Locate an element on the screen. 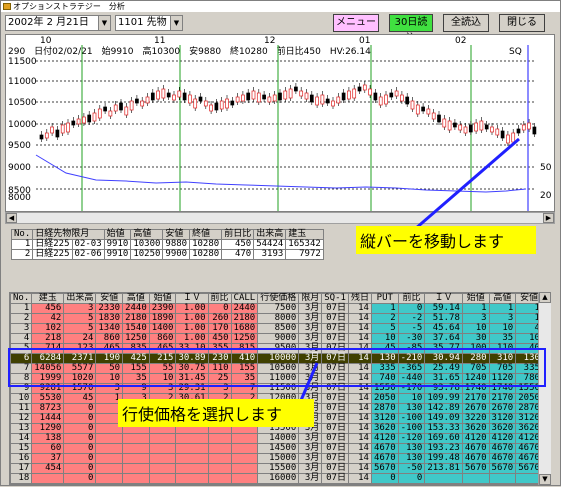  select-strike-callout: 行使価格を選択します is located at coordinates (216, 413).